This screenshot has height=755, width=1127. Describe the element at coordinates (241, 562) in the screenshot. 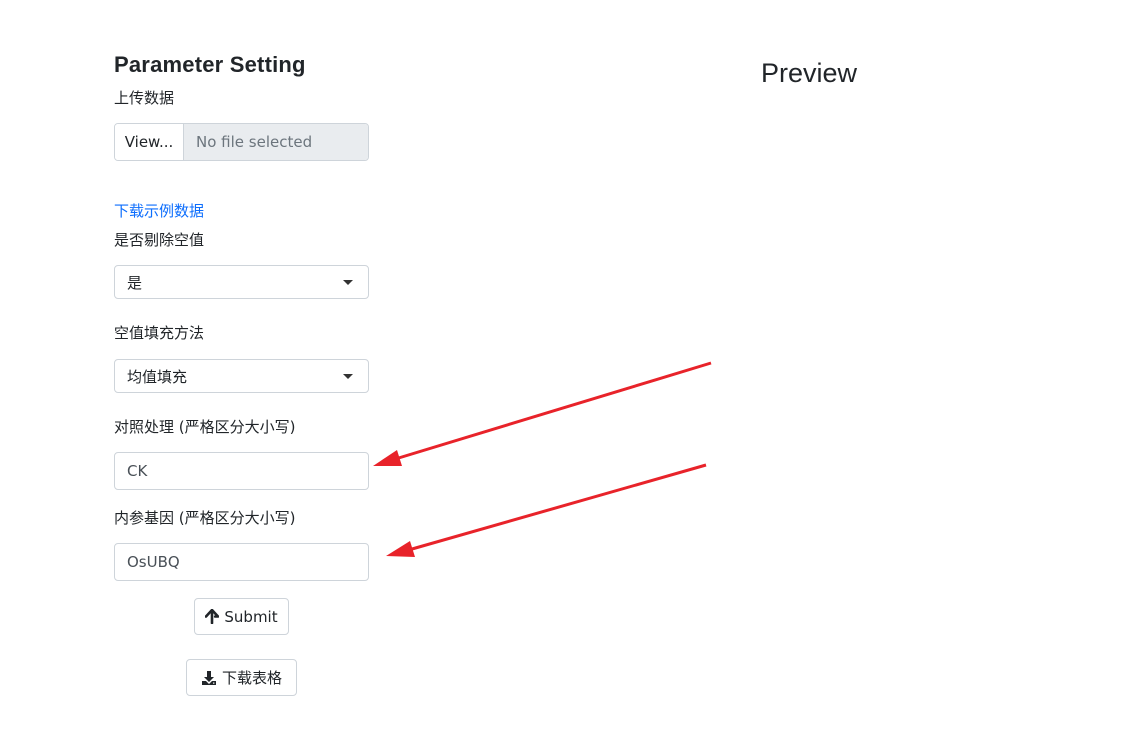

I see `ref-gene-input` at that location.